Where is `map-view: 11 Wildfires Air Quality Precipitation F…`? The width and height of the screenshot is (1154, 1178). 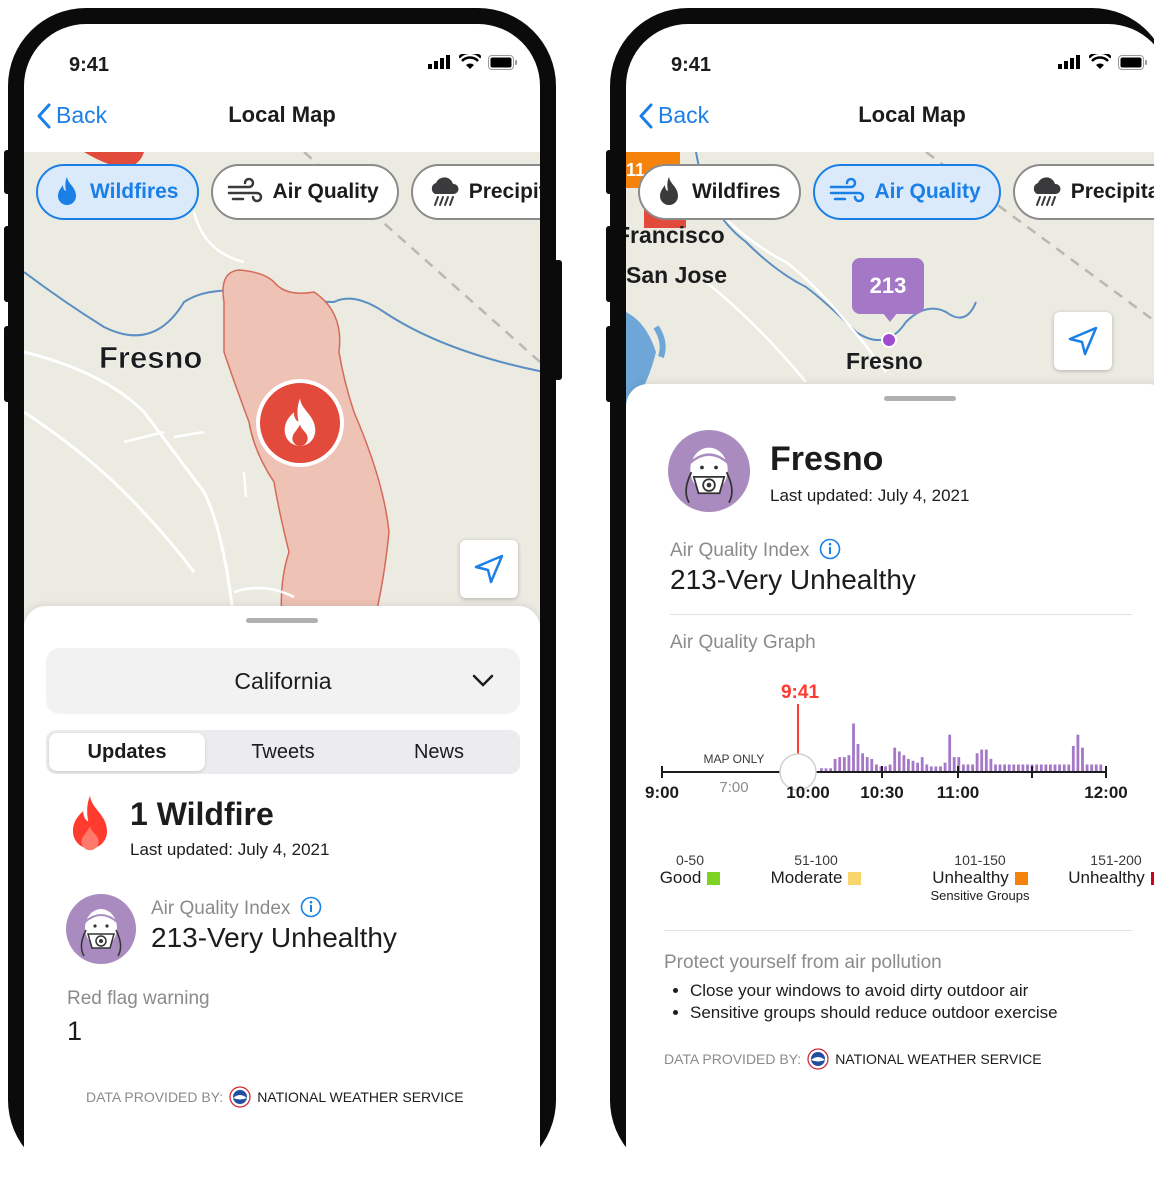
map-view: 11 Wildfires Air Quality Precipitation F… is located at coordinates (890, 282).